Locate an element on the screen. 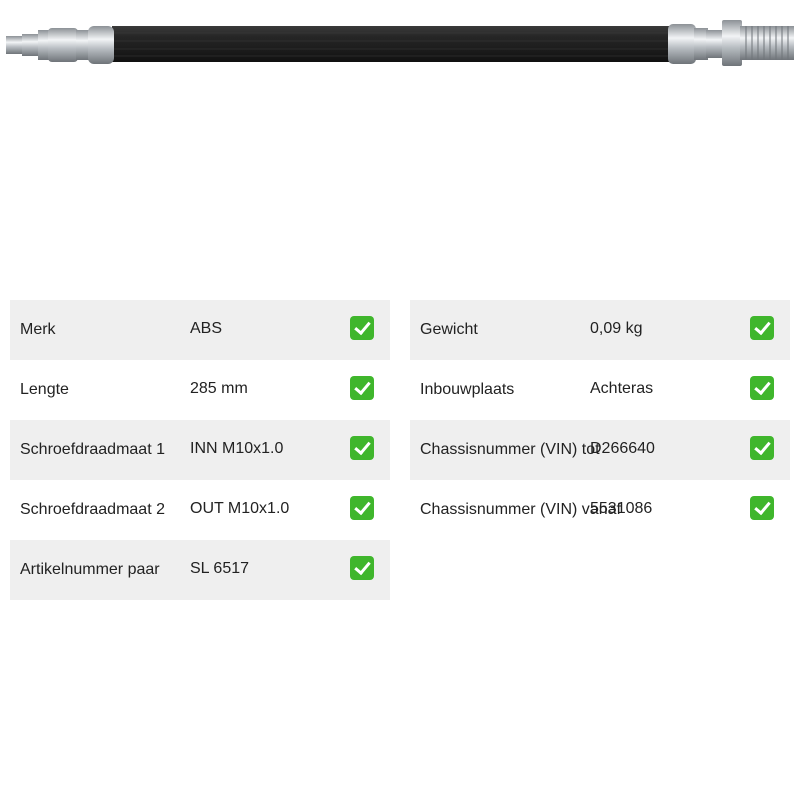  spec-row-chassisnummer-tot: Chassisnummer (VIN) tot D266640 is located at coordinates (600, 450).